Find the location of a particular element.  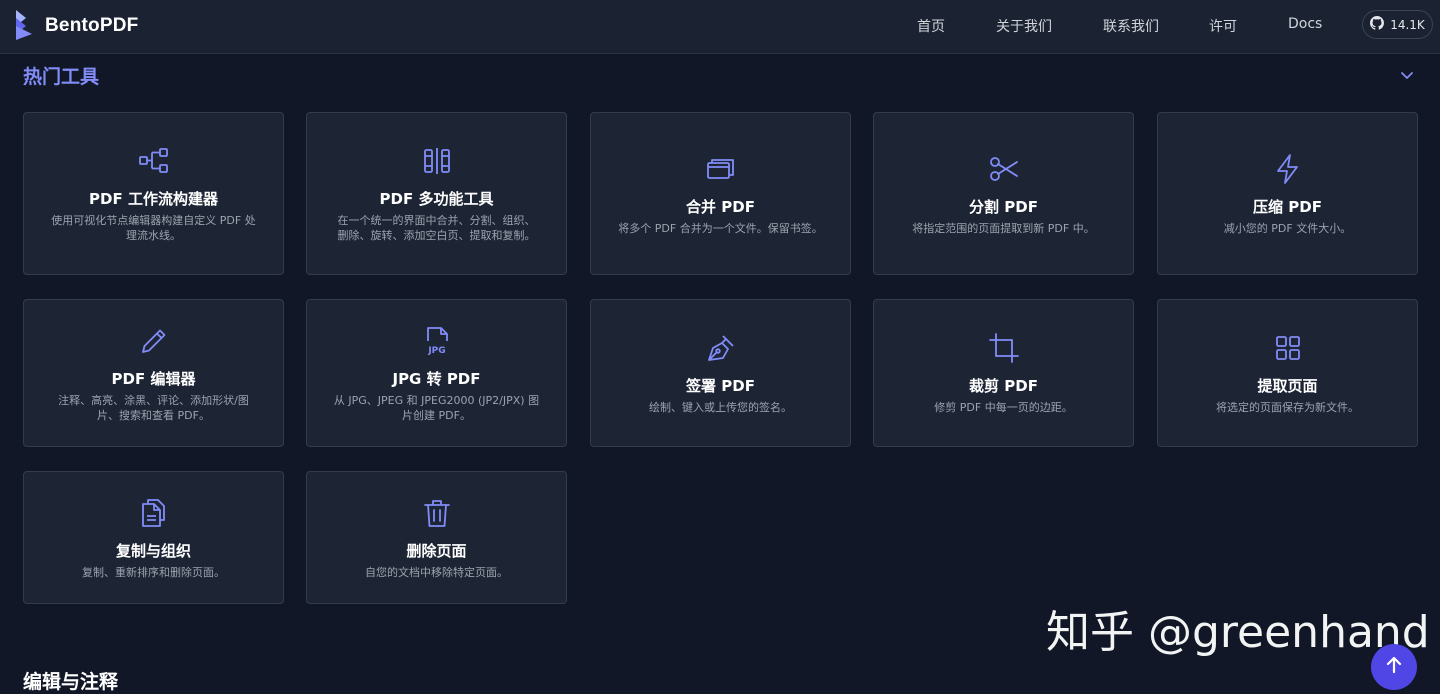

svg-text: JPG is located at coordinates (436, 351).